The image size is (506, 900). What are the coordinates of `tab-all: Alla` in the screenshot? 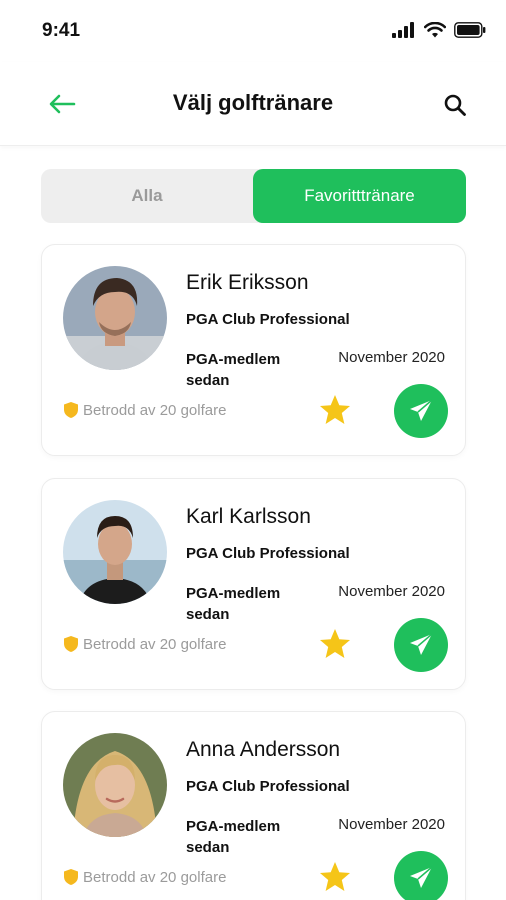 It's located at (147, 196).